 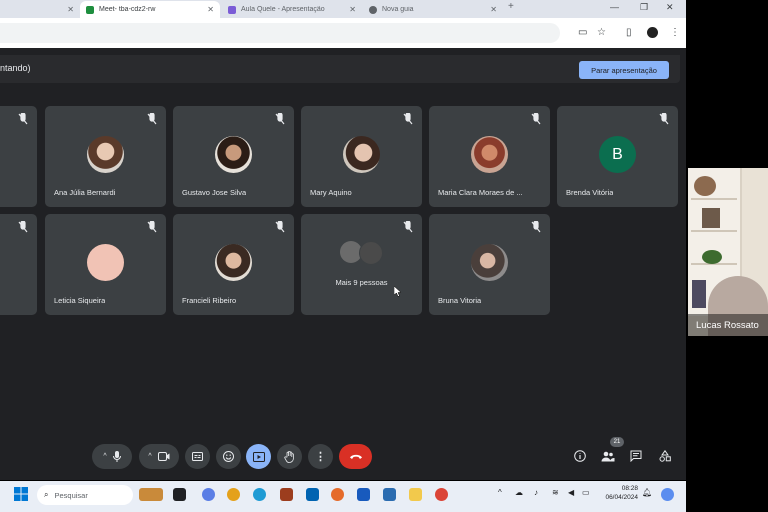 What do you see at coordinates (728, 325) in the screenshot?
I see `speaker-name: Lucas Rossato` at bounding box center [728, 325].